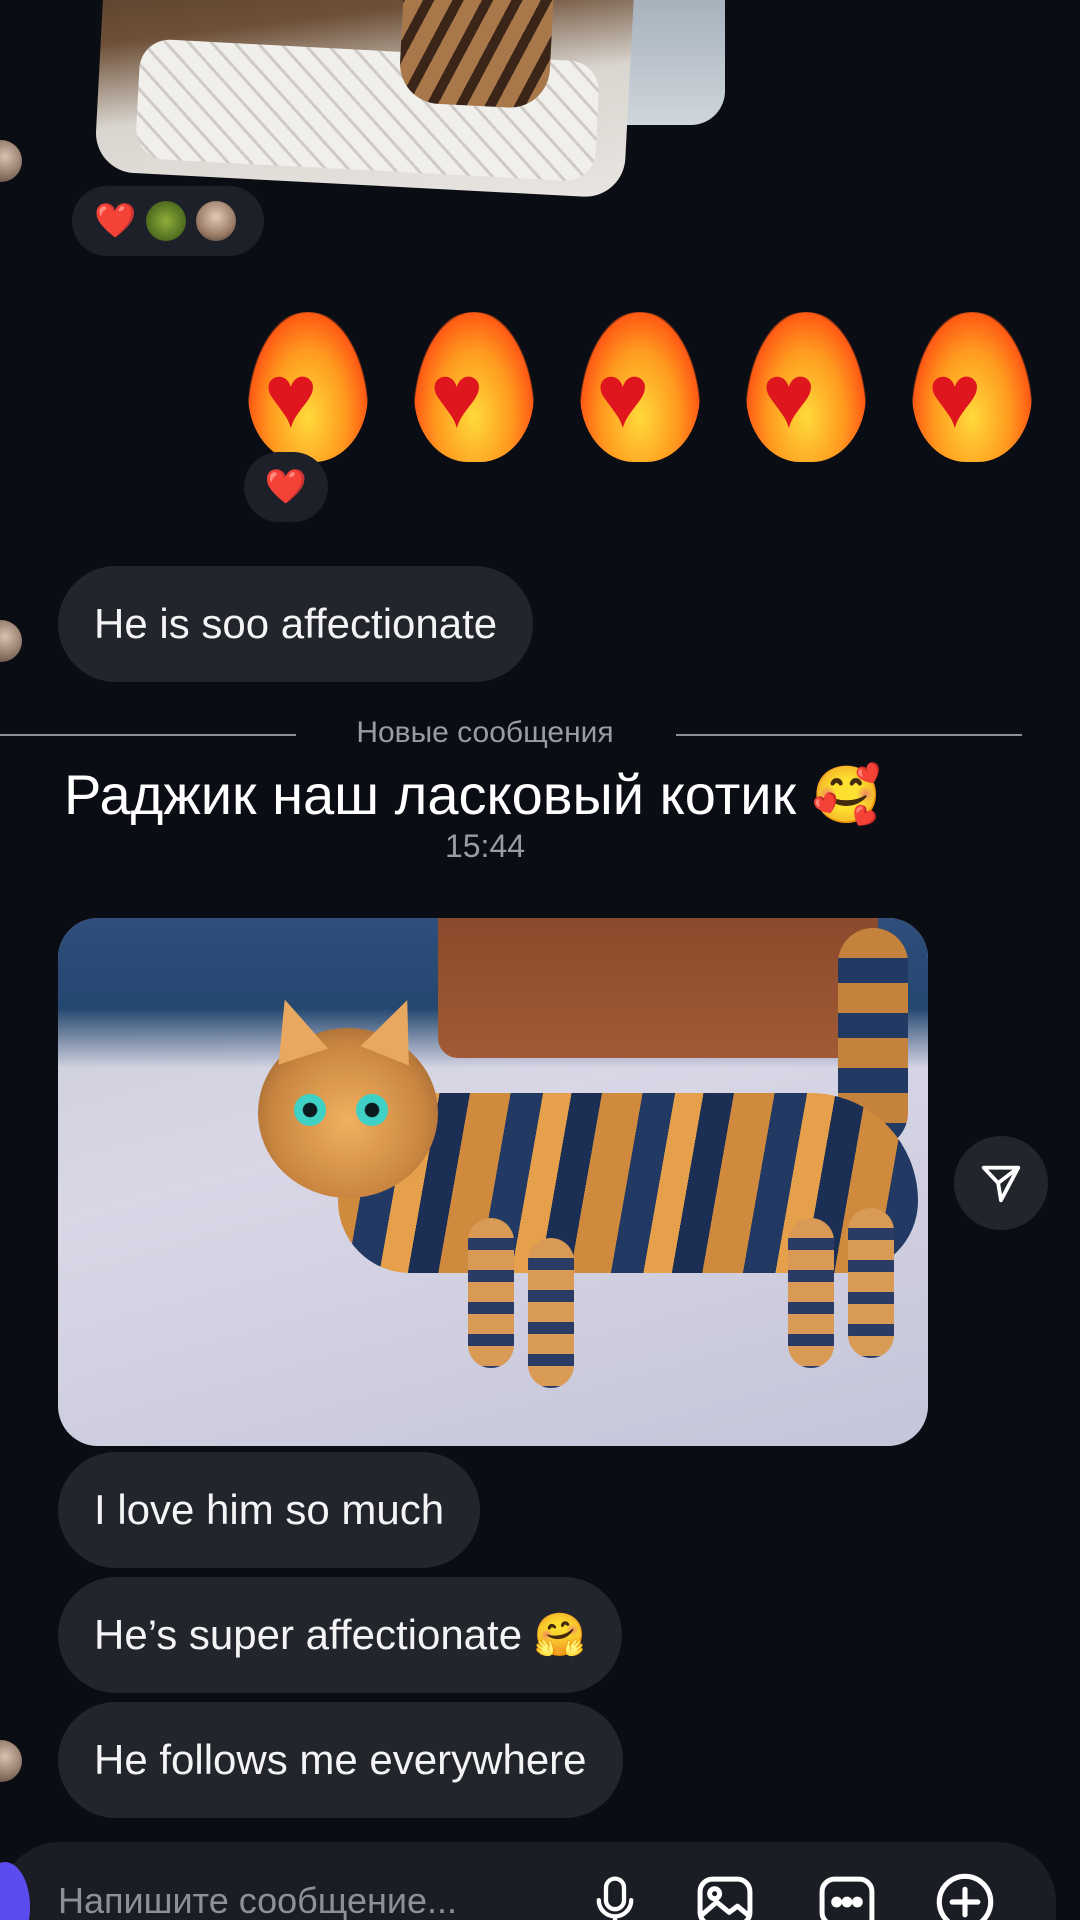 Image resolution: width=1080 pixels, height=1920 pixels. Describe the element at coordinates (365, 99) in the screenshot. I see `shared-photo` at that location.